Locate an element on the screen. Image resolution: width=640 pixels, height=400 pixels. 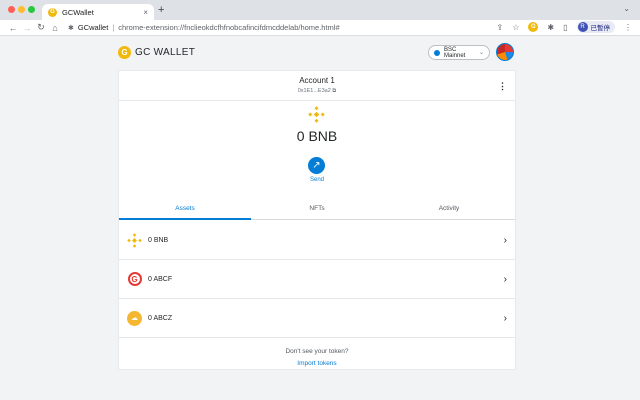
browser-menu-icon: ⋮ is located at coordinates (628, 27).